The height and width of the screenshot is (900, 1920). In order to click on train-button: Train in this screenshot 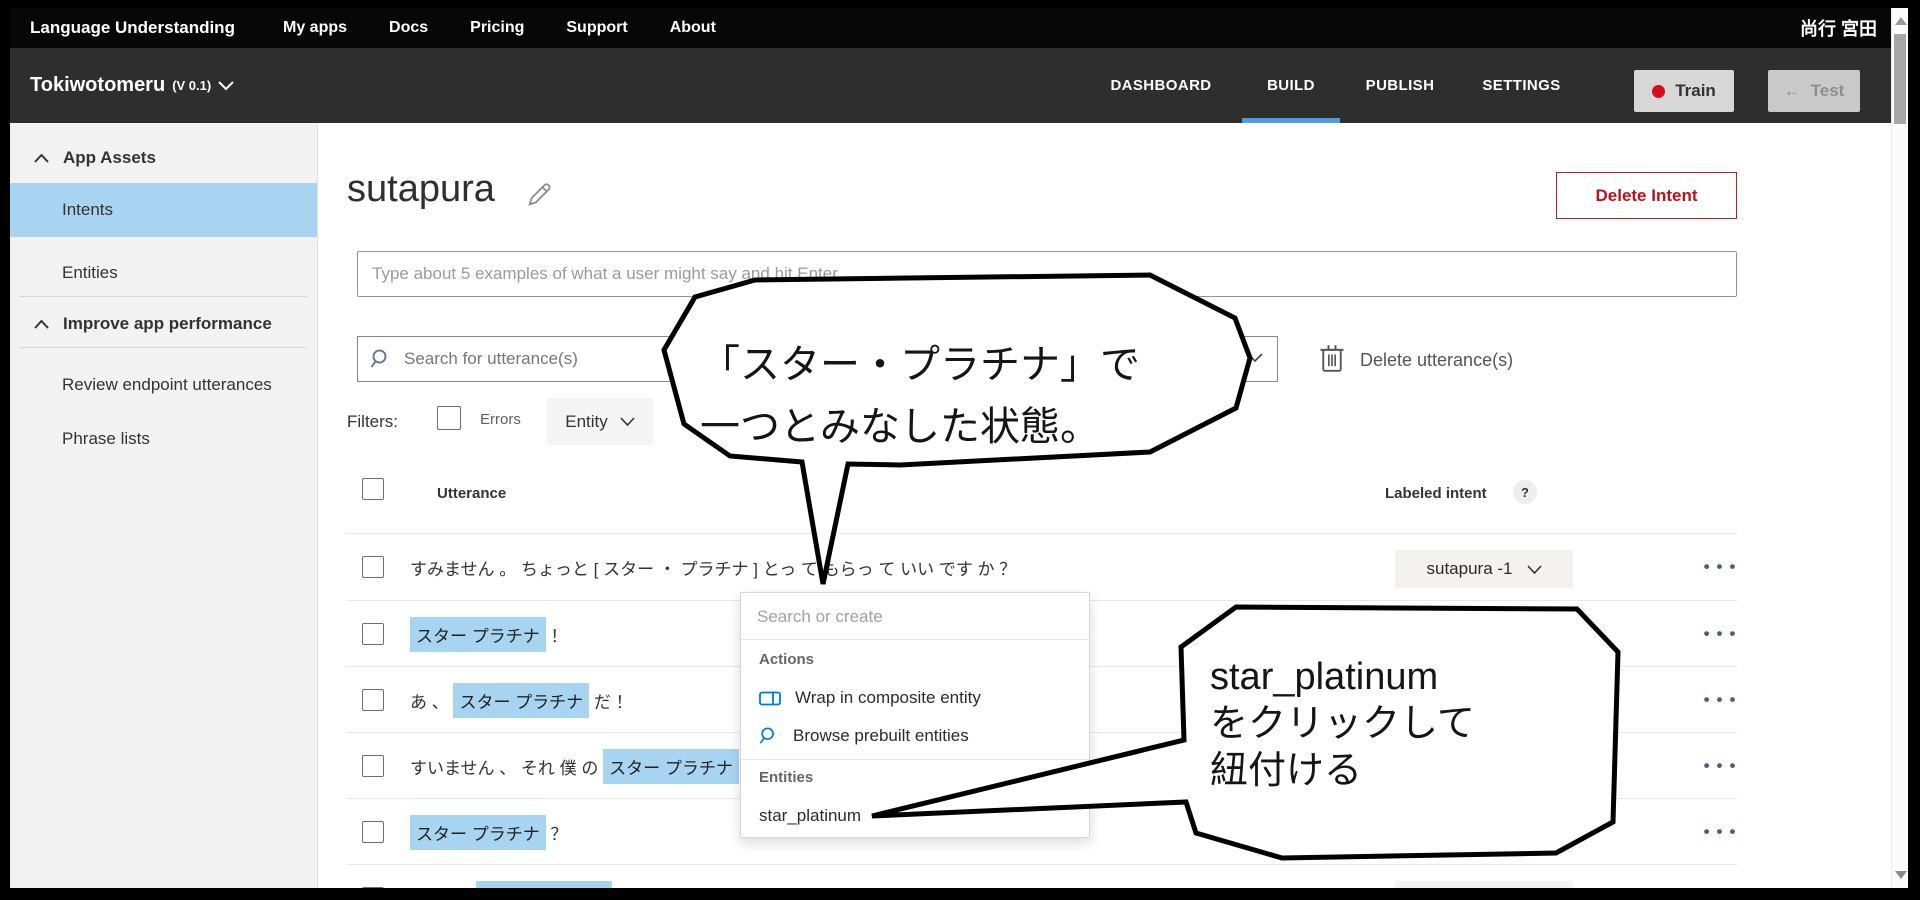, I will do `click(1684, 91)`.